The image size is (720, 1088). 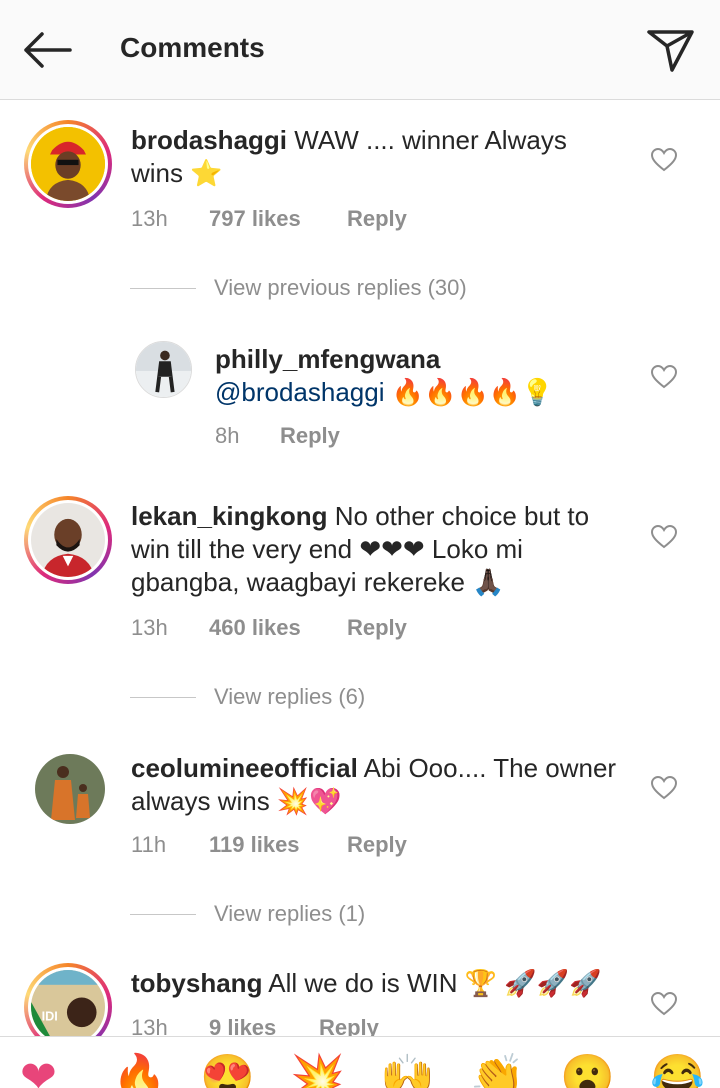 I want to click on view-replies-link: View previous replies (30), so click(x=340, y=289).